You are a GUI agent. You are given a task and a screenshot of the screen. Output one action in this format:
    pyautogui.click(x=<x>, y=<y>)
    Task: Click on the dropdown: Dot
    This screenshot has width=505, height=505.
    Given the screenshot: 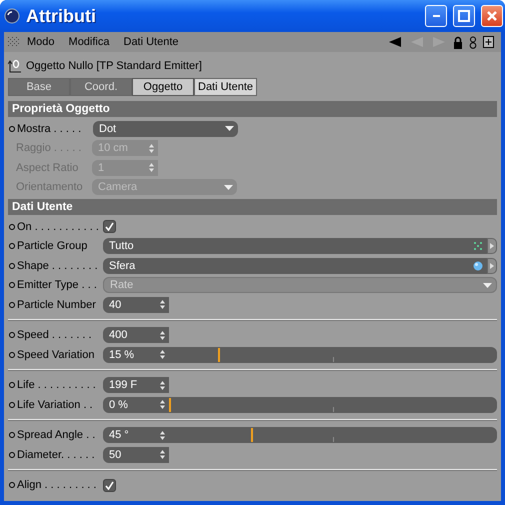 What is the action you would take?
    pyautogui.click(x=165, y=128)
    